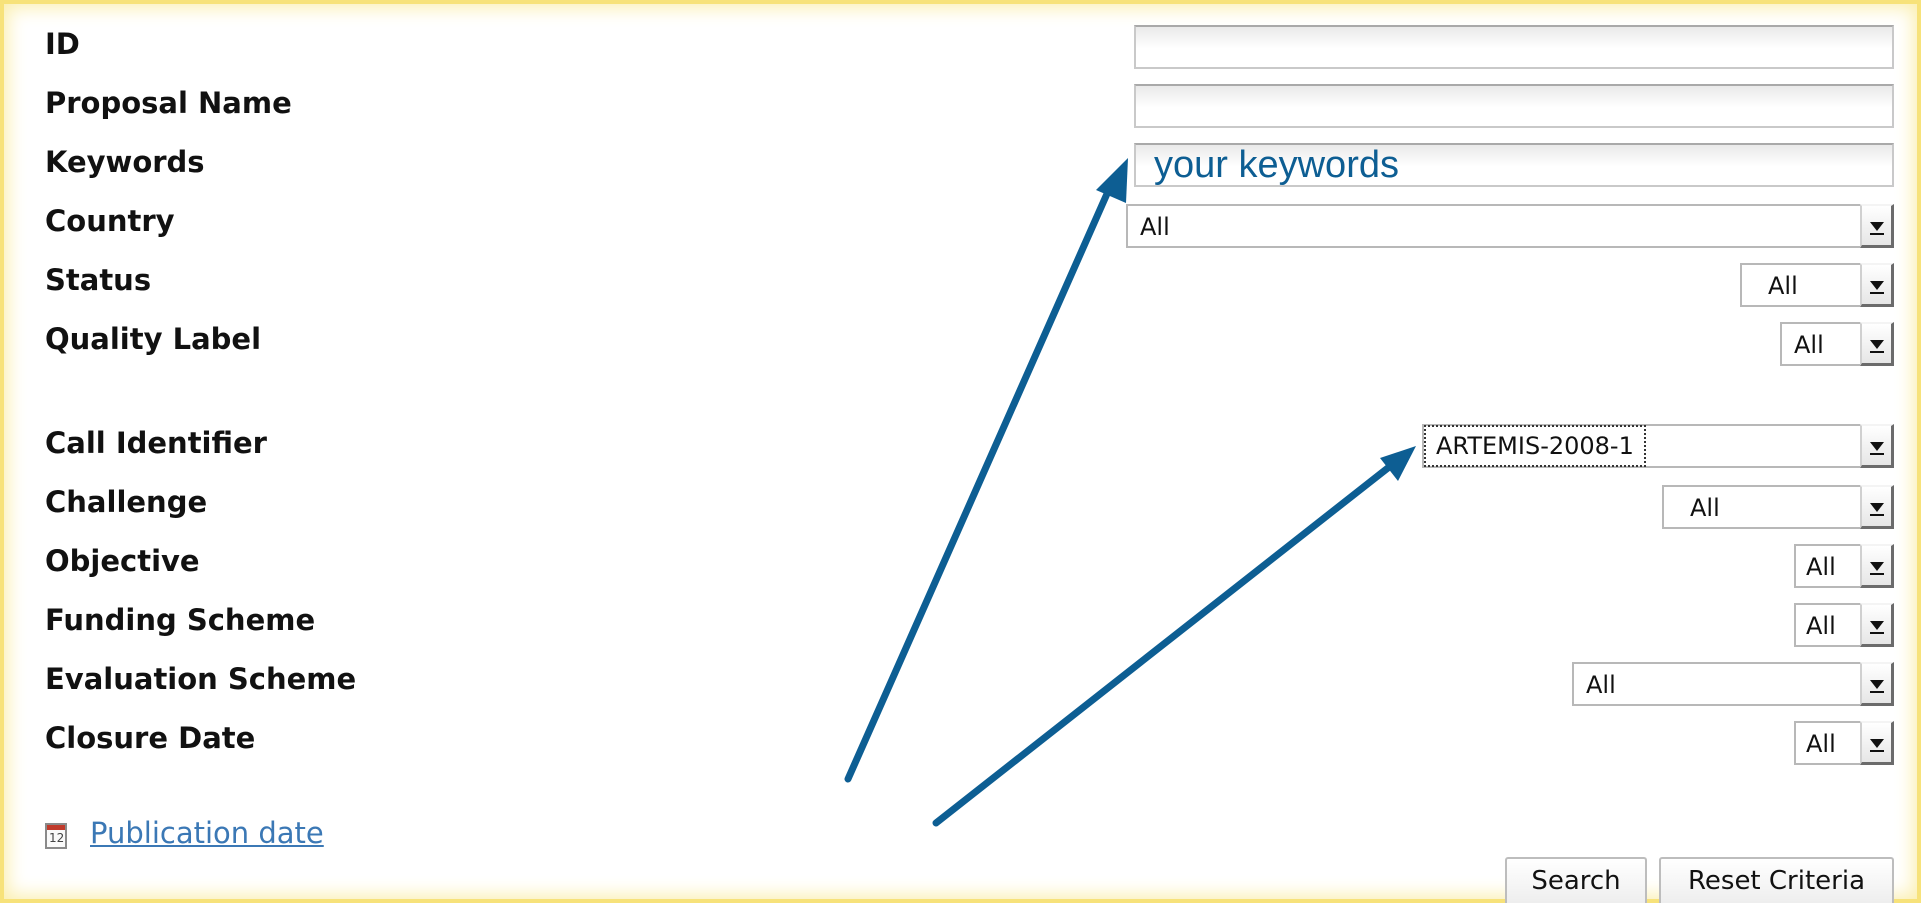 This screenshot has height=903, width=1921. What do you see at coordinates (1658, 446) in the screenshot?
I see `call-identifier-select: ARTEMIS-2008-1` at bounding box center [1658, 446].